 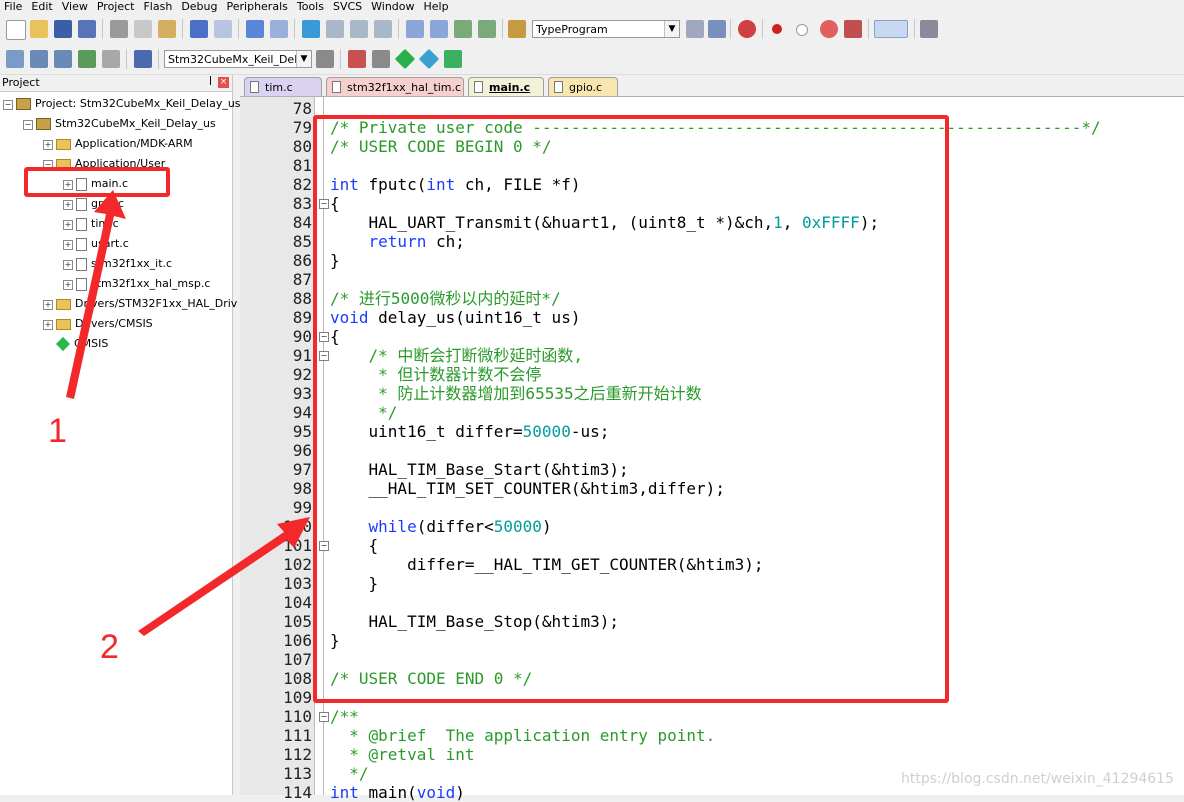 What do you see at coordinates (429, 59) in the screenshot?
I see `pack-installer-icon` at bounding box center [429, 59].